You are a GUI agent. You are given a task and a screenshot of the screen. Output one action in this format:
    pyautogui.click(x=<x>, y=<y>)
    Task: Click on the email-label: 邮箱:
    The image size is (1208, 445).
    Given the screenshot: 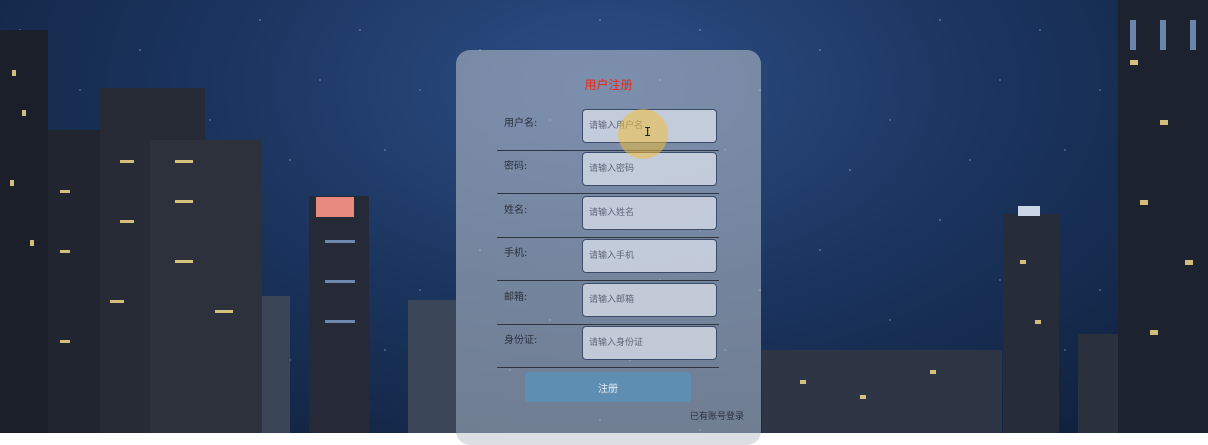 What is the action you would take?
    pyautogui.click(x=516, y=297)
    